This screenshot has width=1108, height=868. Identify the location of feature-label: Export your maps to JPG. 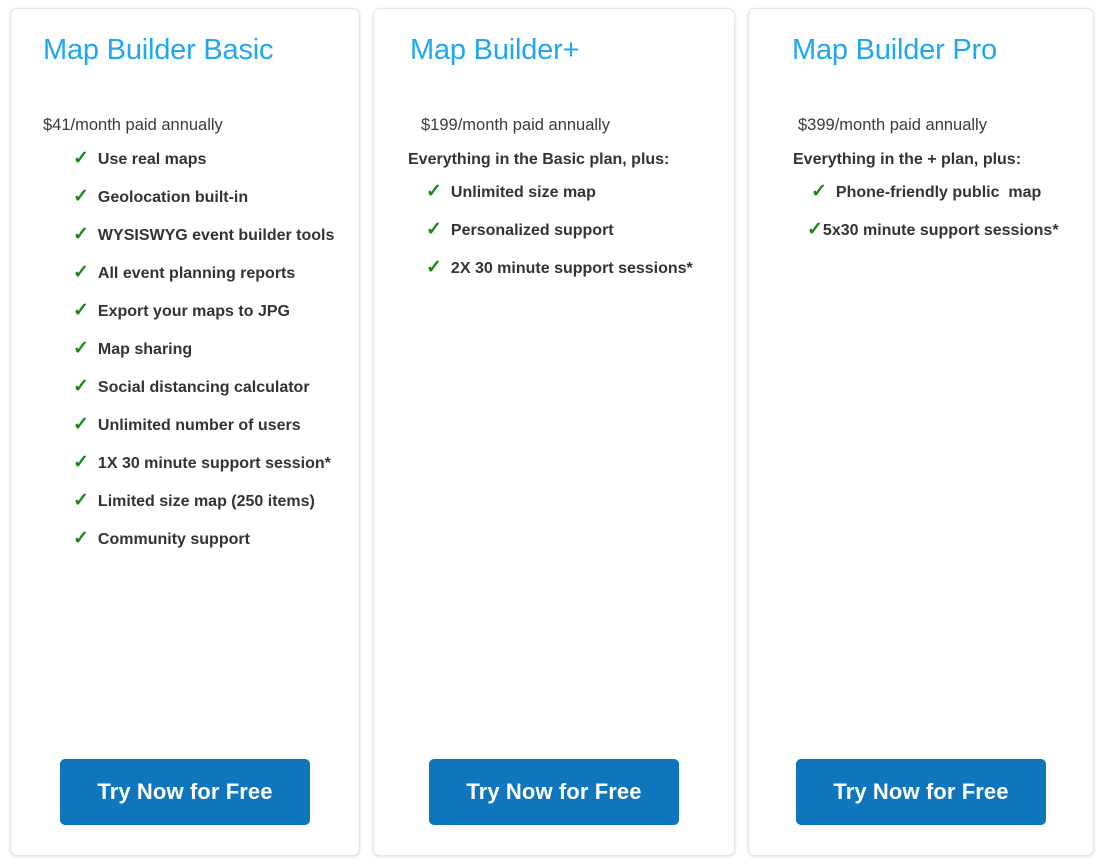
(193, 311).